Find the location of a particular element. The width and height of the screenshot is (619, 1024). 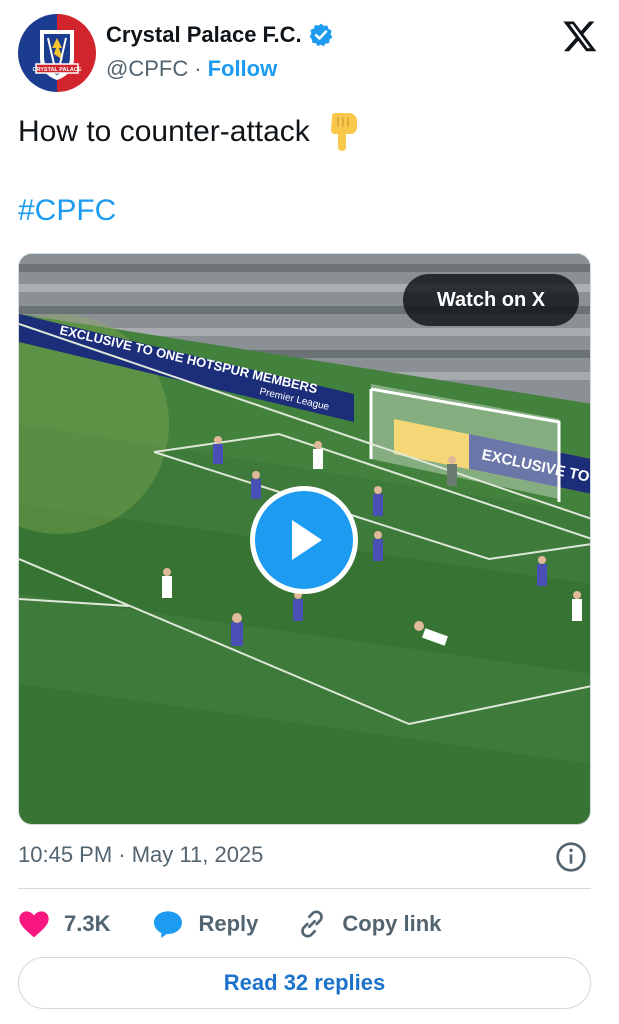

action-bar: 7.3K Reply Copy link is located at coordinates (229, 924).